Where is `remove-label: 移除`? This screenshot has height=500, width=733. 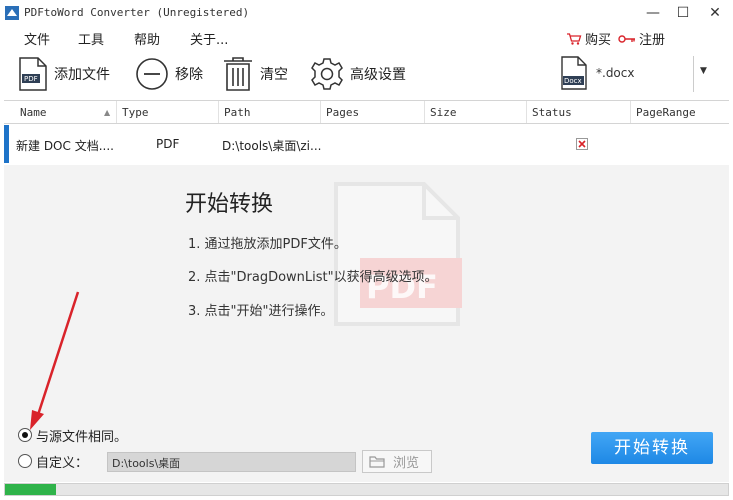 remove-label: 移除 is located at coordinates (189, 75).